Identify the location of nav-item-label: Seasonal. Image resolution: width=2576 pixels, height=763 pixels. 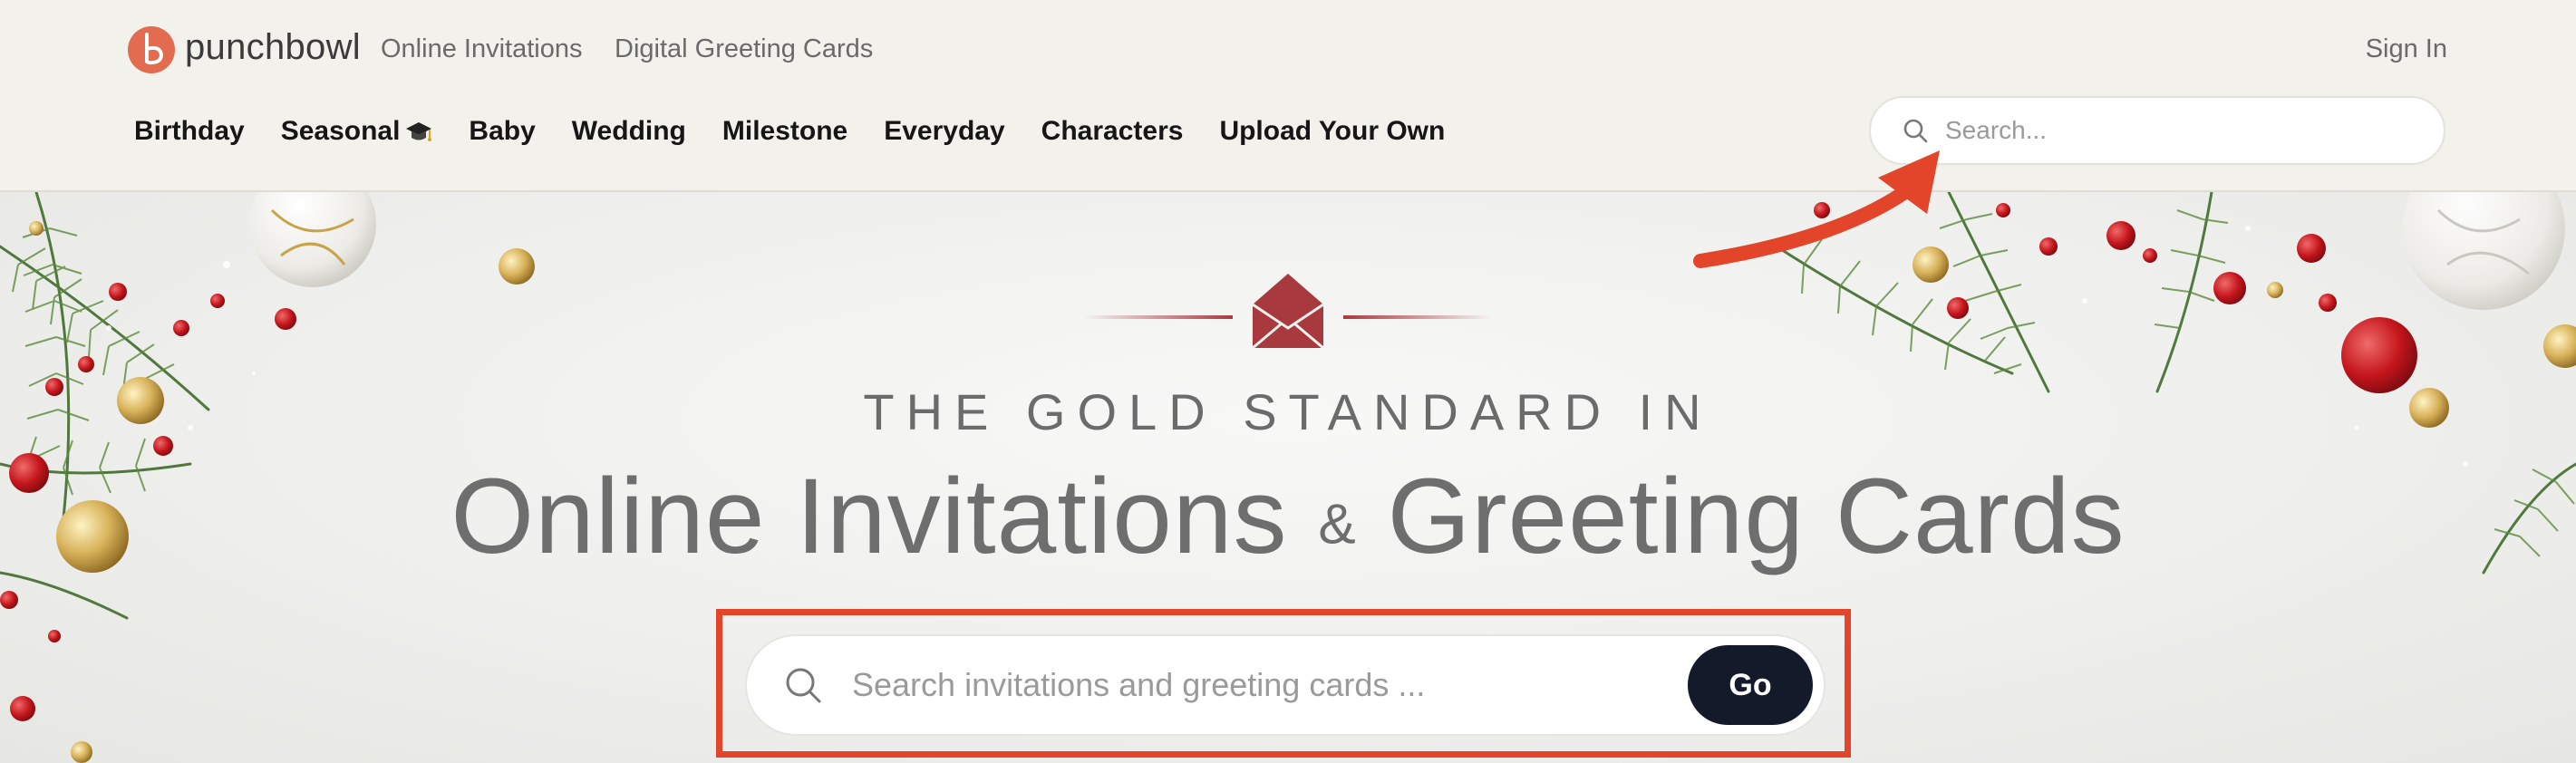
(340, 131).